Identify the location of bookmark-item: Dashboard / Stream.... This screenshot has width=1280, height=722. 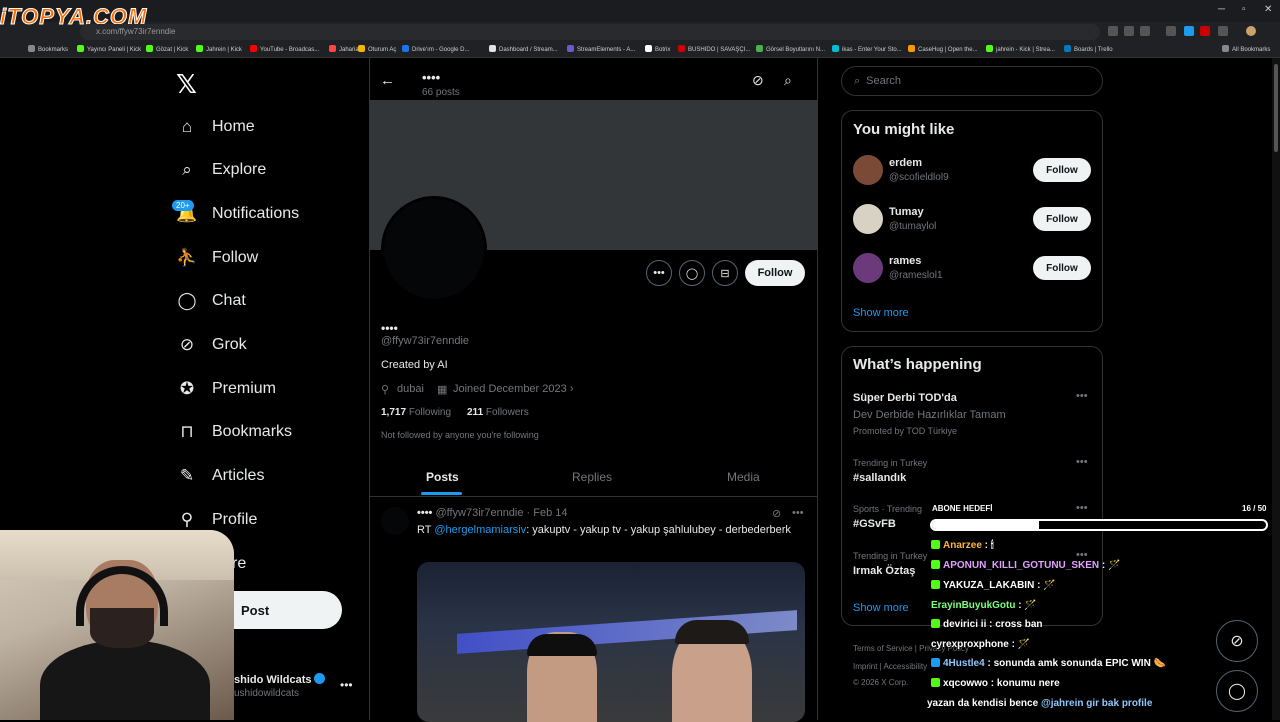
(523, 49).